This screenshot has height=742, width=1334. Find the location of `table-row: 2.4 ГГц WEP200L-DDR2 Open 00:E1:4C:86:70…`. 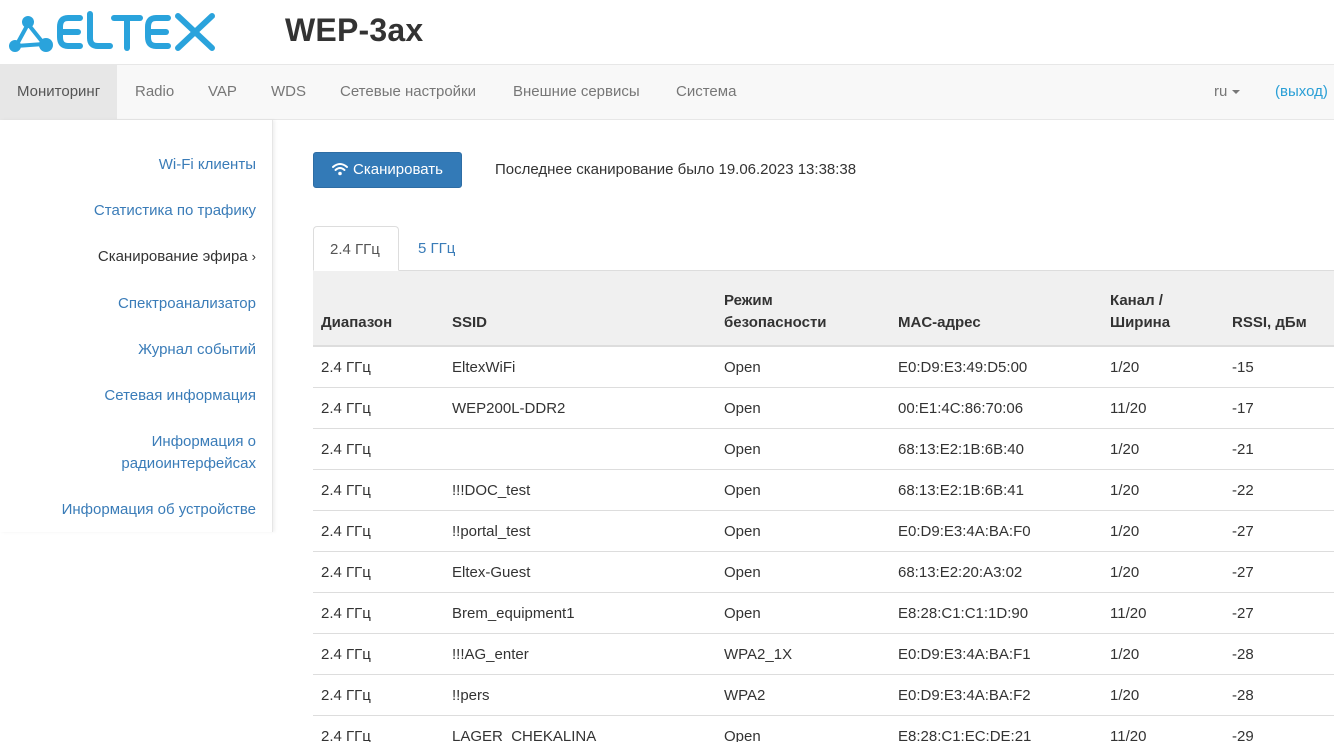

table-row: 2.4 ГГц WEP200L-DDR2 Open 00:E1:4C:86:70… is located at coordinates (823, 408).